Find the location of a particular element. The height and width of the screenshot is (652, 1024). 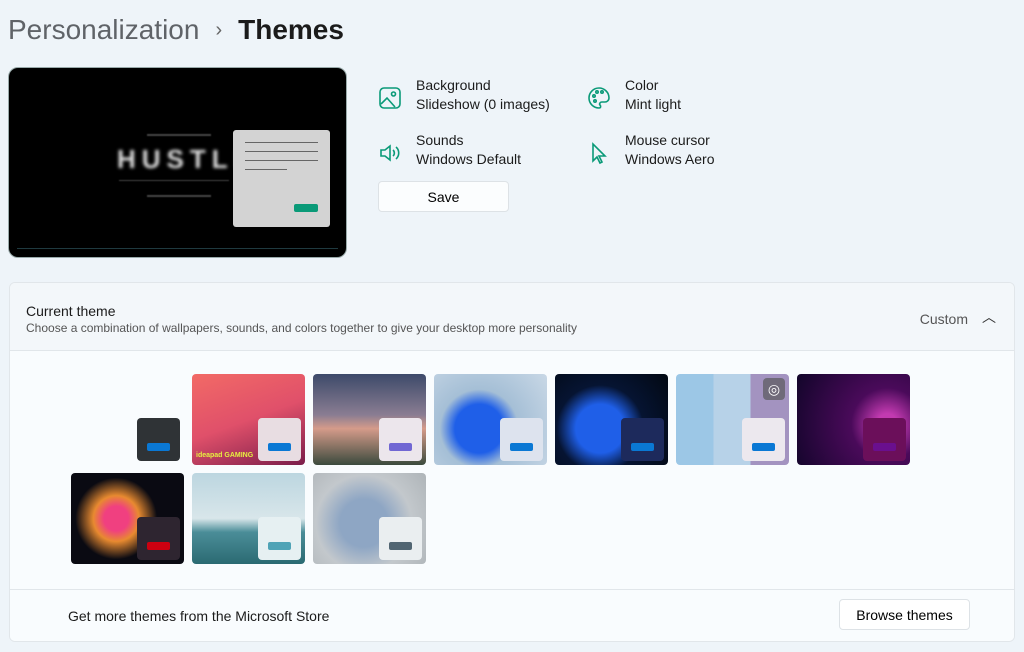

theme-windows-light is located at coordinates (490, 419).